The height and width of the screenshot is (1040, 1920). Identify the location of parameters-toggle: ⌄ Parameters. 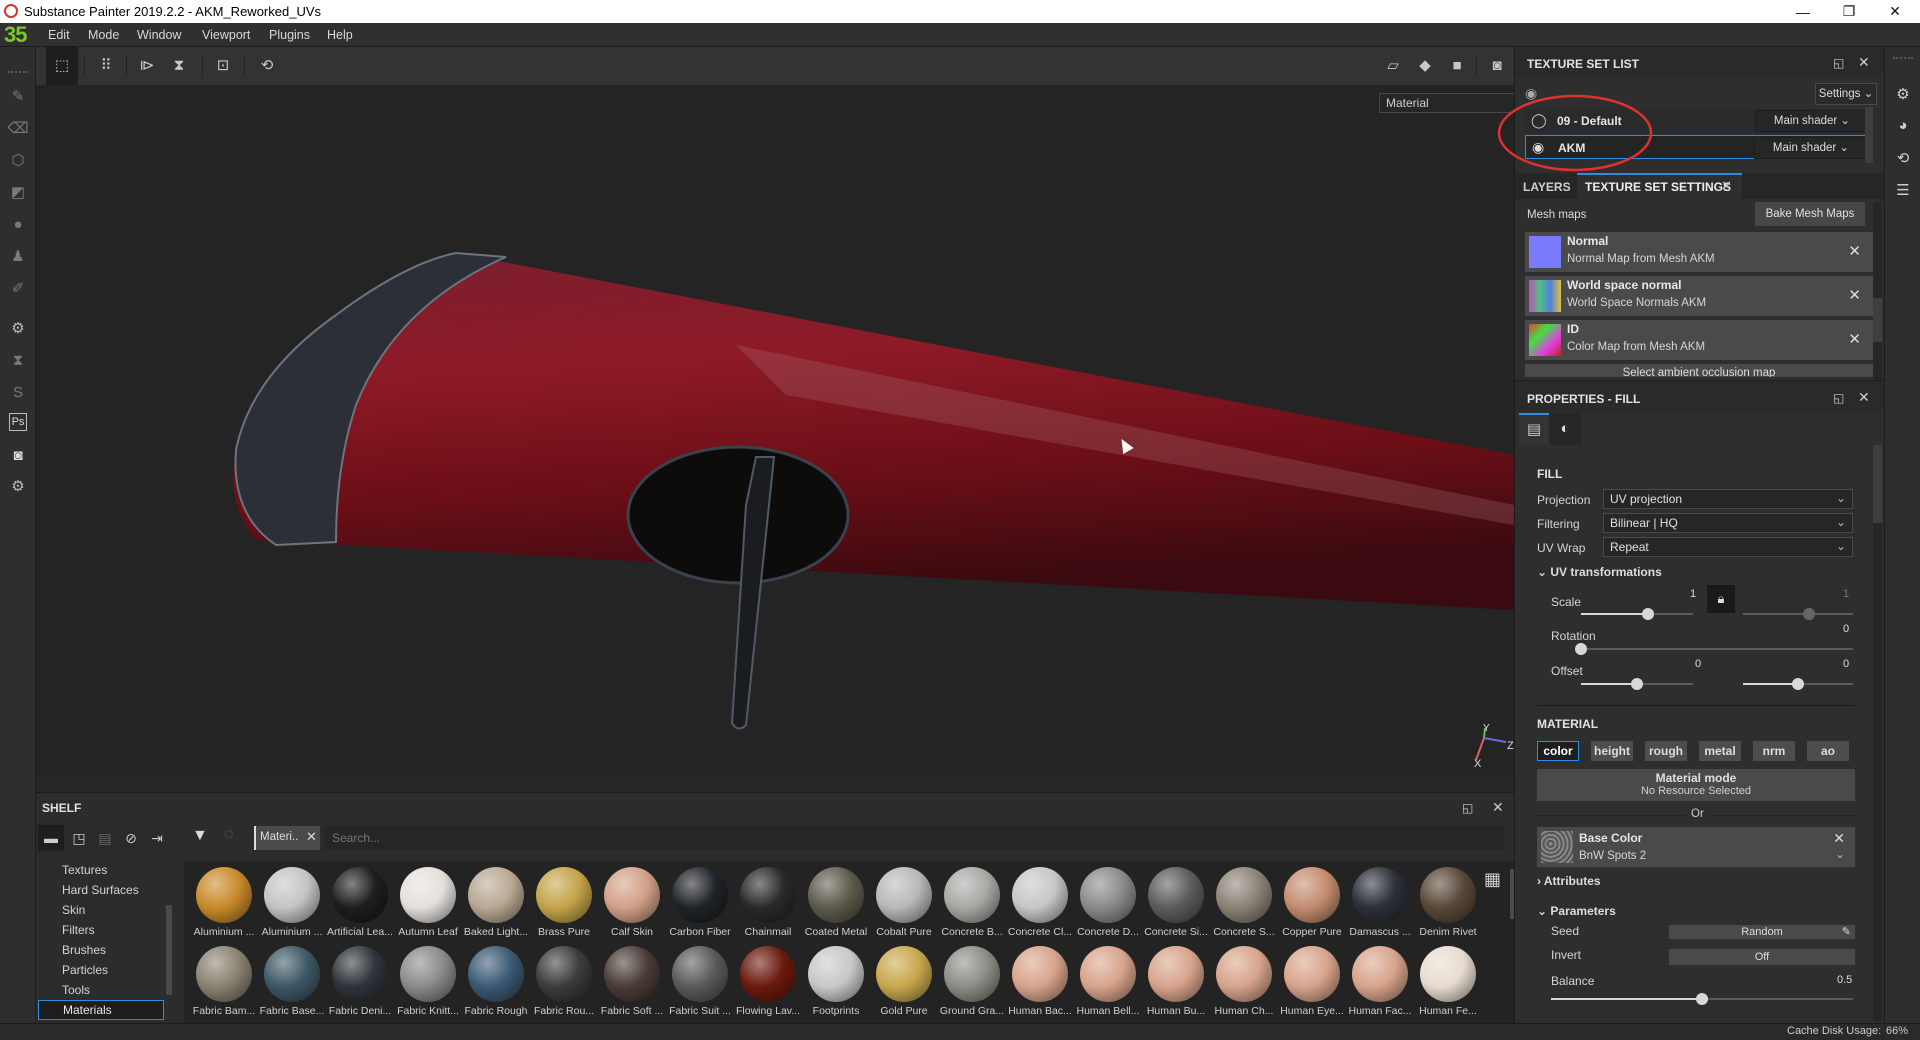
(1576, 911).